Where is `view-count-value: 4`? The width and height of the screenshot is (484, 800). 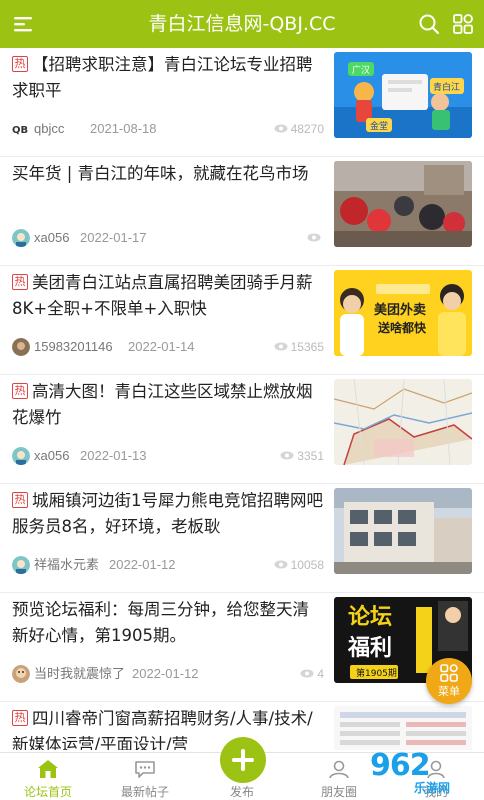
view-count-value: 4 is located at coordinates (320, 674).